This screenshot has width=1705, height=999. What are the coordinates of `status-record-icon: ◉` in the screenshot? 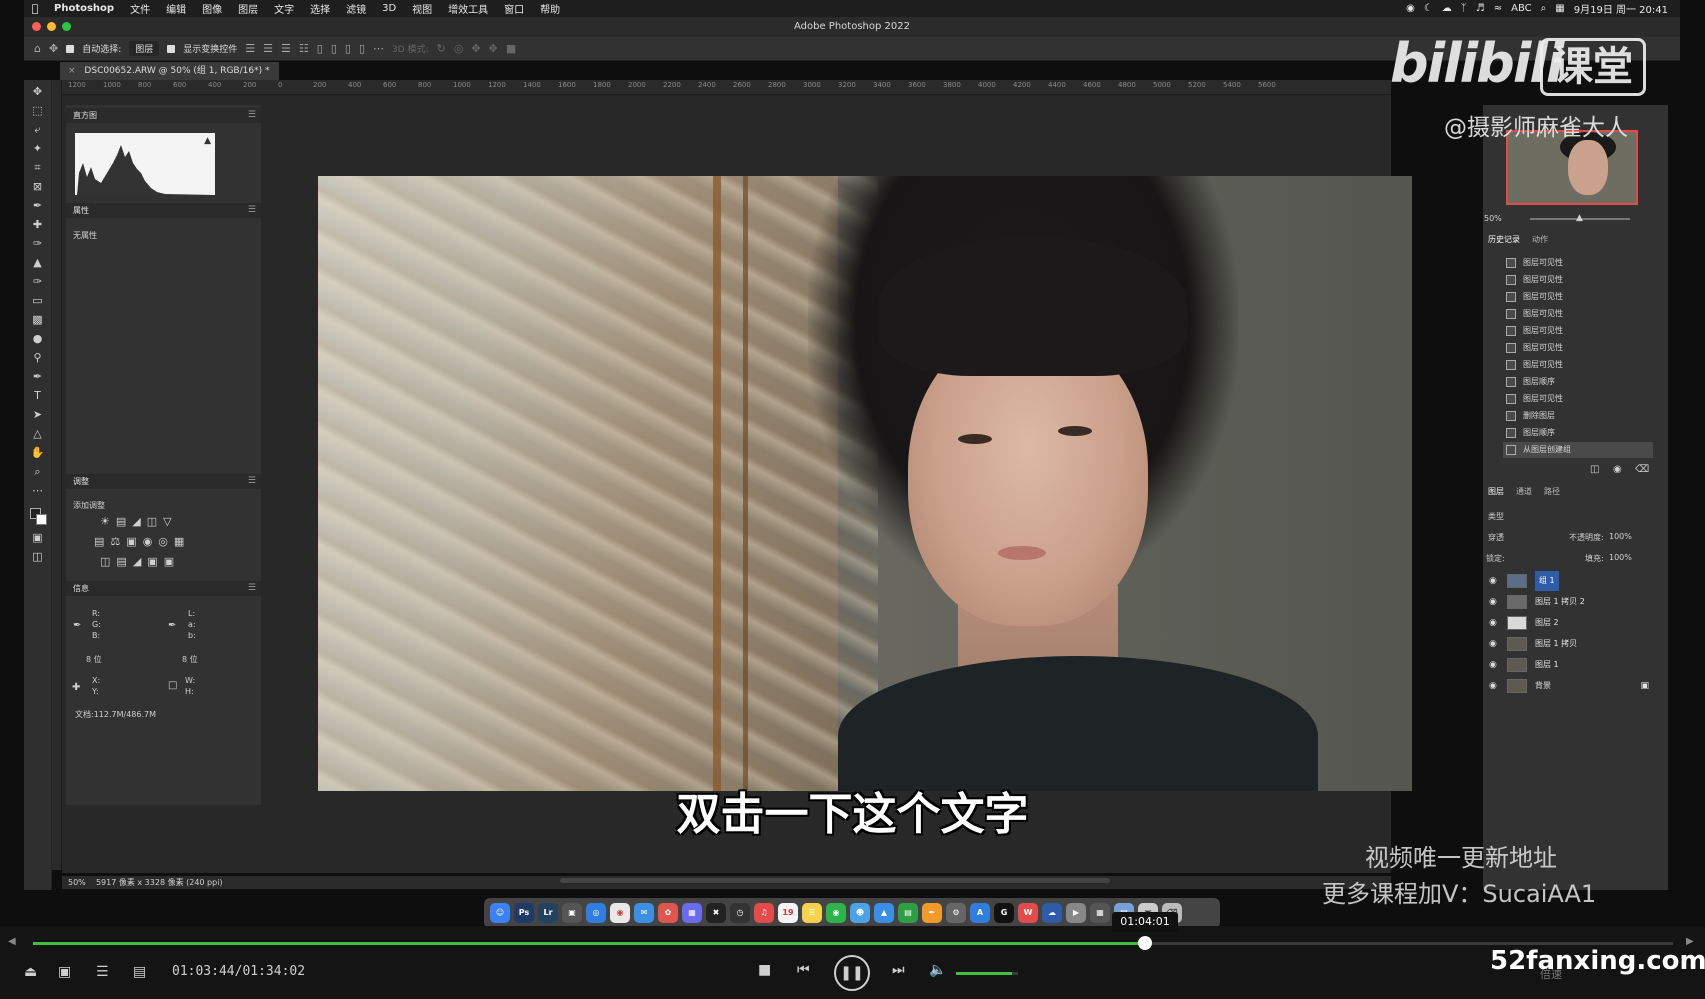 It's located at (1410, 8).